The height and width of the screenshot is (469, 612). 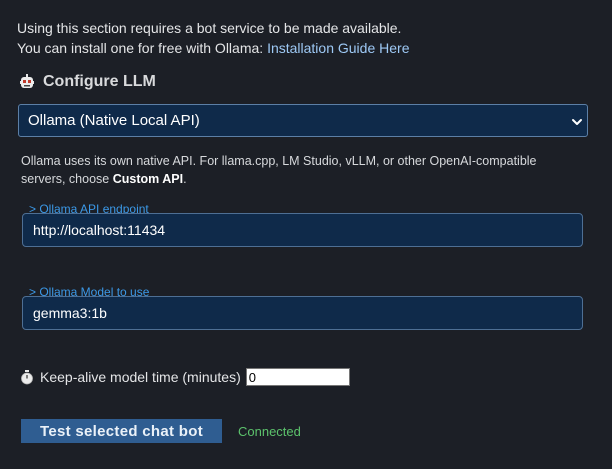 What do you see at coordinates (338, 48) in the screenshot?
I see `installation-guide-link: Installation Guide Here` at bounding box center [338, 48].